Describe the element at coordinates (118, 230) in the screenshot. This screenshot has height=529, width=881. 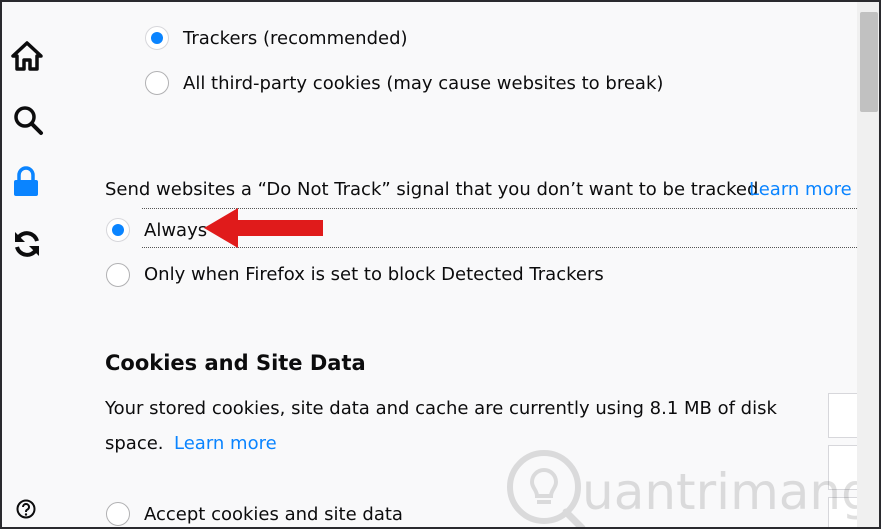
I see `dnt-always-radio` at that location.